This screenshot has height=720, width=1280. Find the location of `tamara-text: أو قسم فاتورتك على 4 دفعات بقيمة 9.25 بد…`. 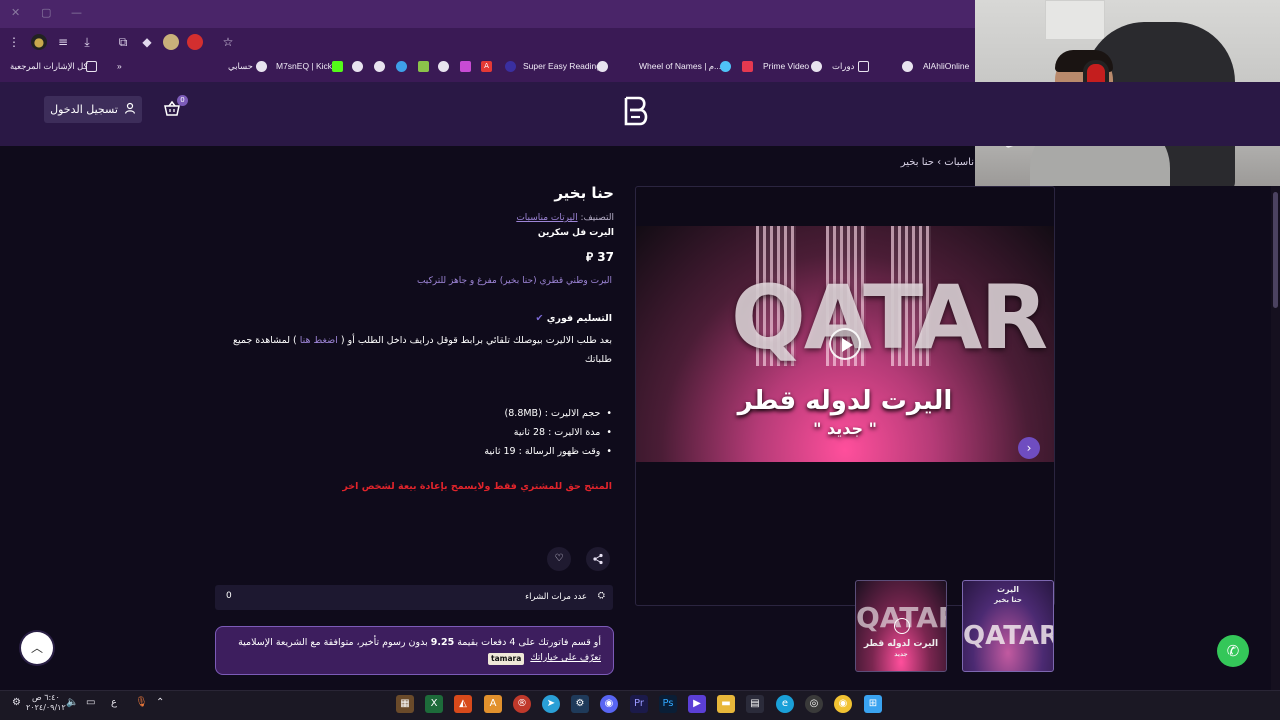

tamara-text: أو قسم فاتورتك على 4 دفعات بقيمة 9.25 بد… is located at coordinates (419, 642).